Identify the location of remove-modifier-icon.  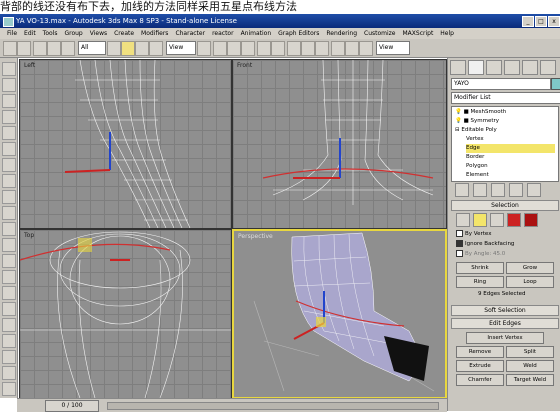
(516, 190).